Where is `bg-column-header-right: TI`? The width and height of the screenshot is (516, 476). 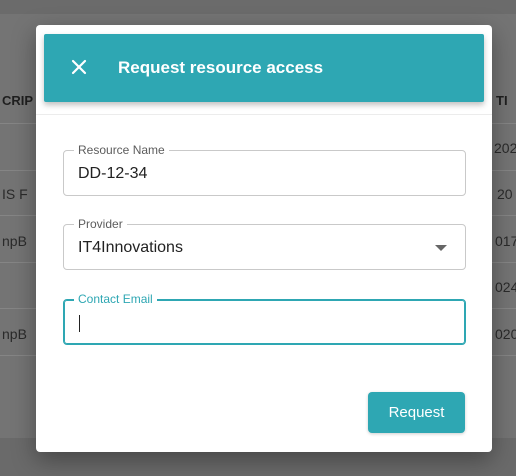 bg-column-header-right: TI is located at coordinates (502, 100).